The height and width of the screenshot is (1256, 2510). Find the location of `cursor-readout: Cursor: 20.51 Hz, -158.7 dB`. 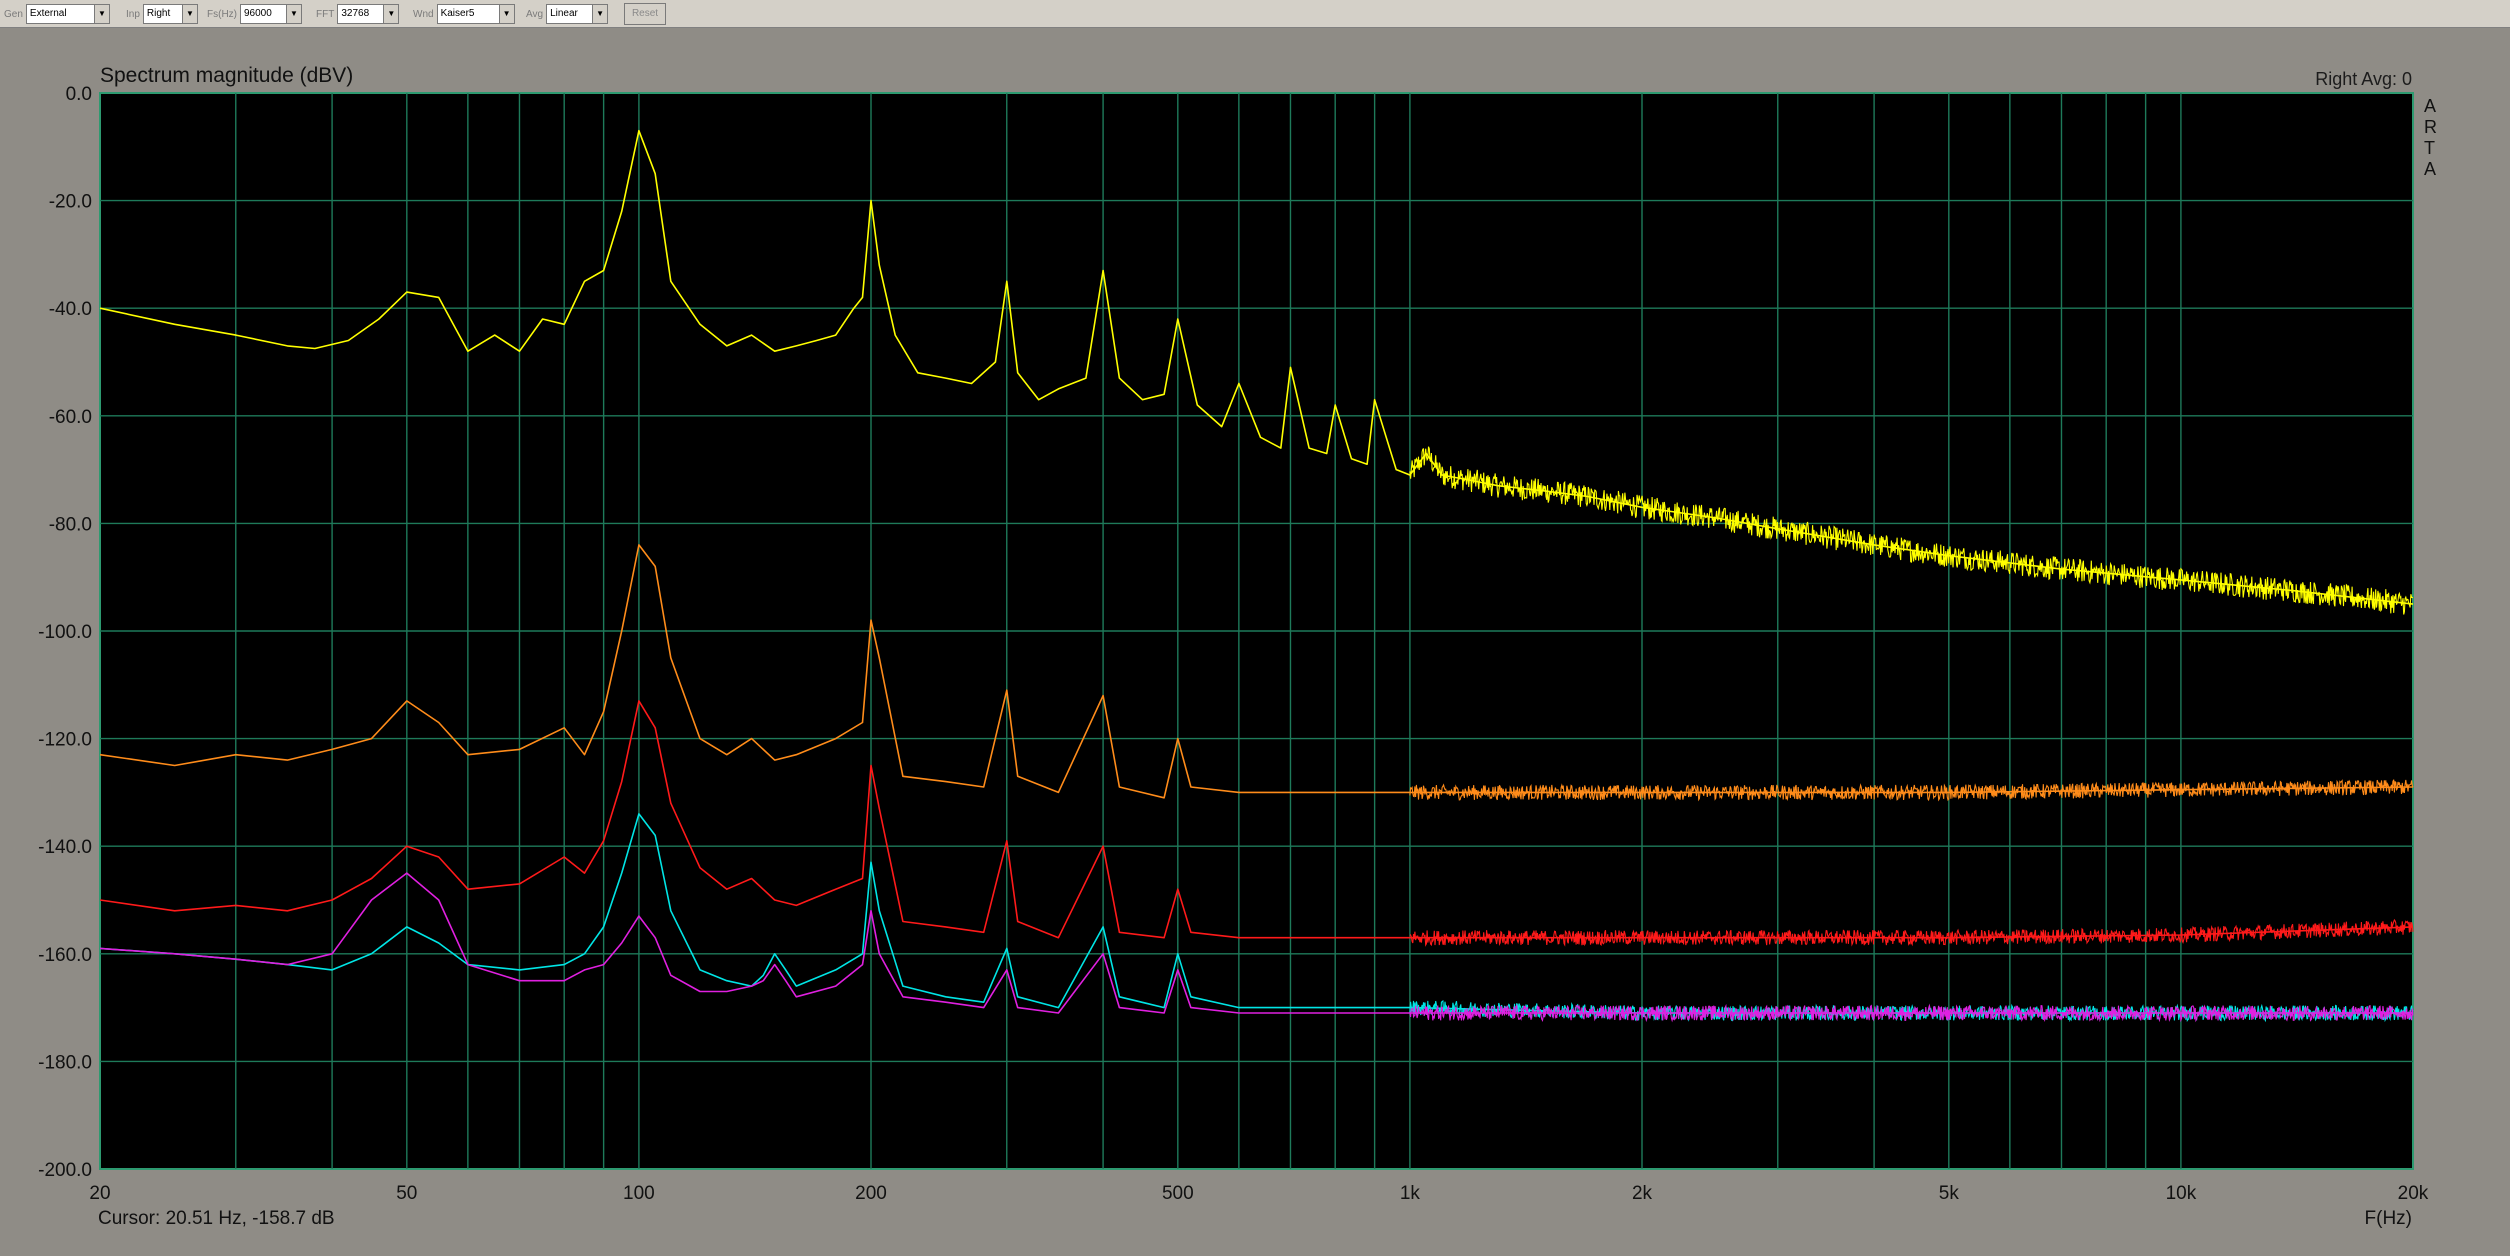

cursor-readout: Cursor: 20.51 Hz, -158.7 dB is located at coordinates (216, 1218).